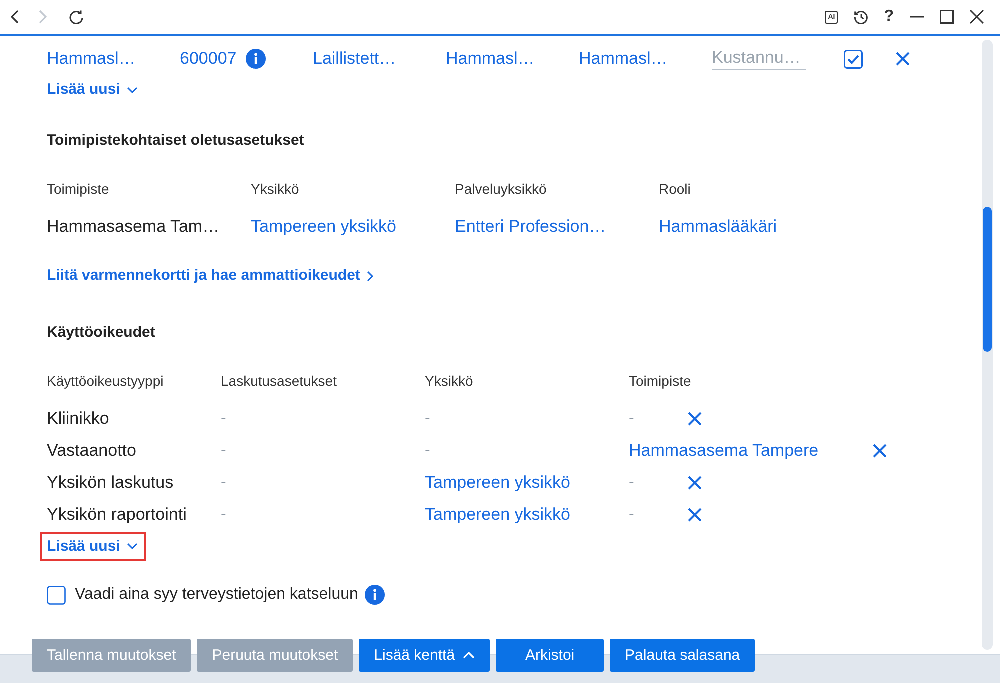 The image size is (1000, 683). I want to click on section-title: Toimipistekohtaiset oletusasetukset, so click(176, 141).